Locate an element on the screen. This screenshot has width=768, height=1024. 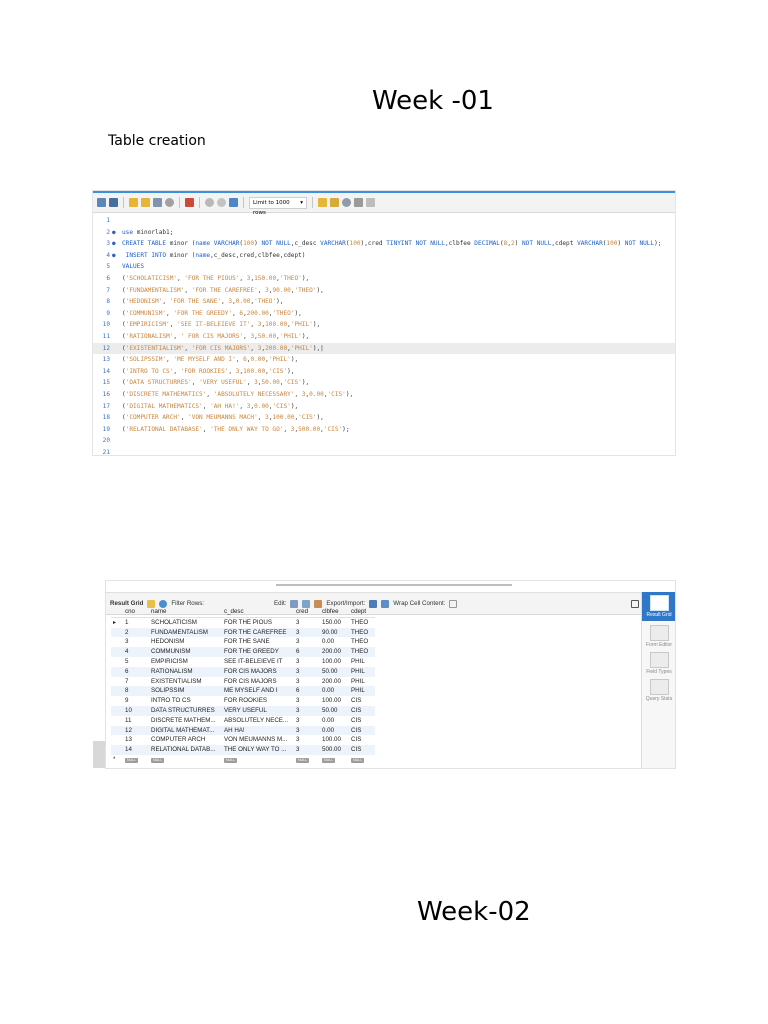
table-cell: ME MYSELF AND I is located at coordinates (258, 691).